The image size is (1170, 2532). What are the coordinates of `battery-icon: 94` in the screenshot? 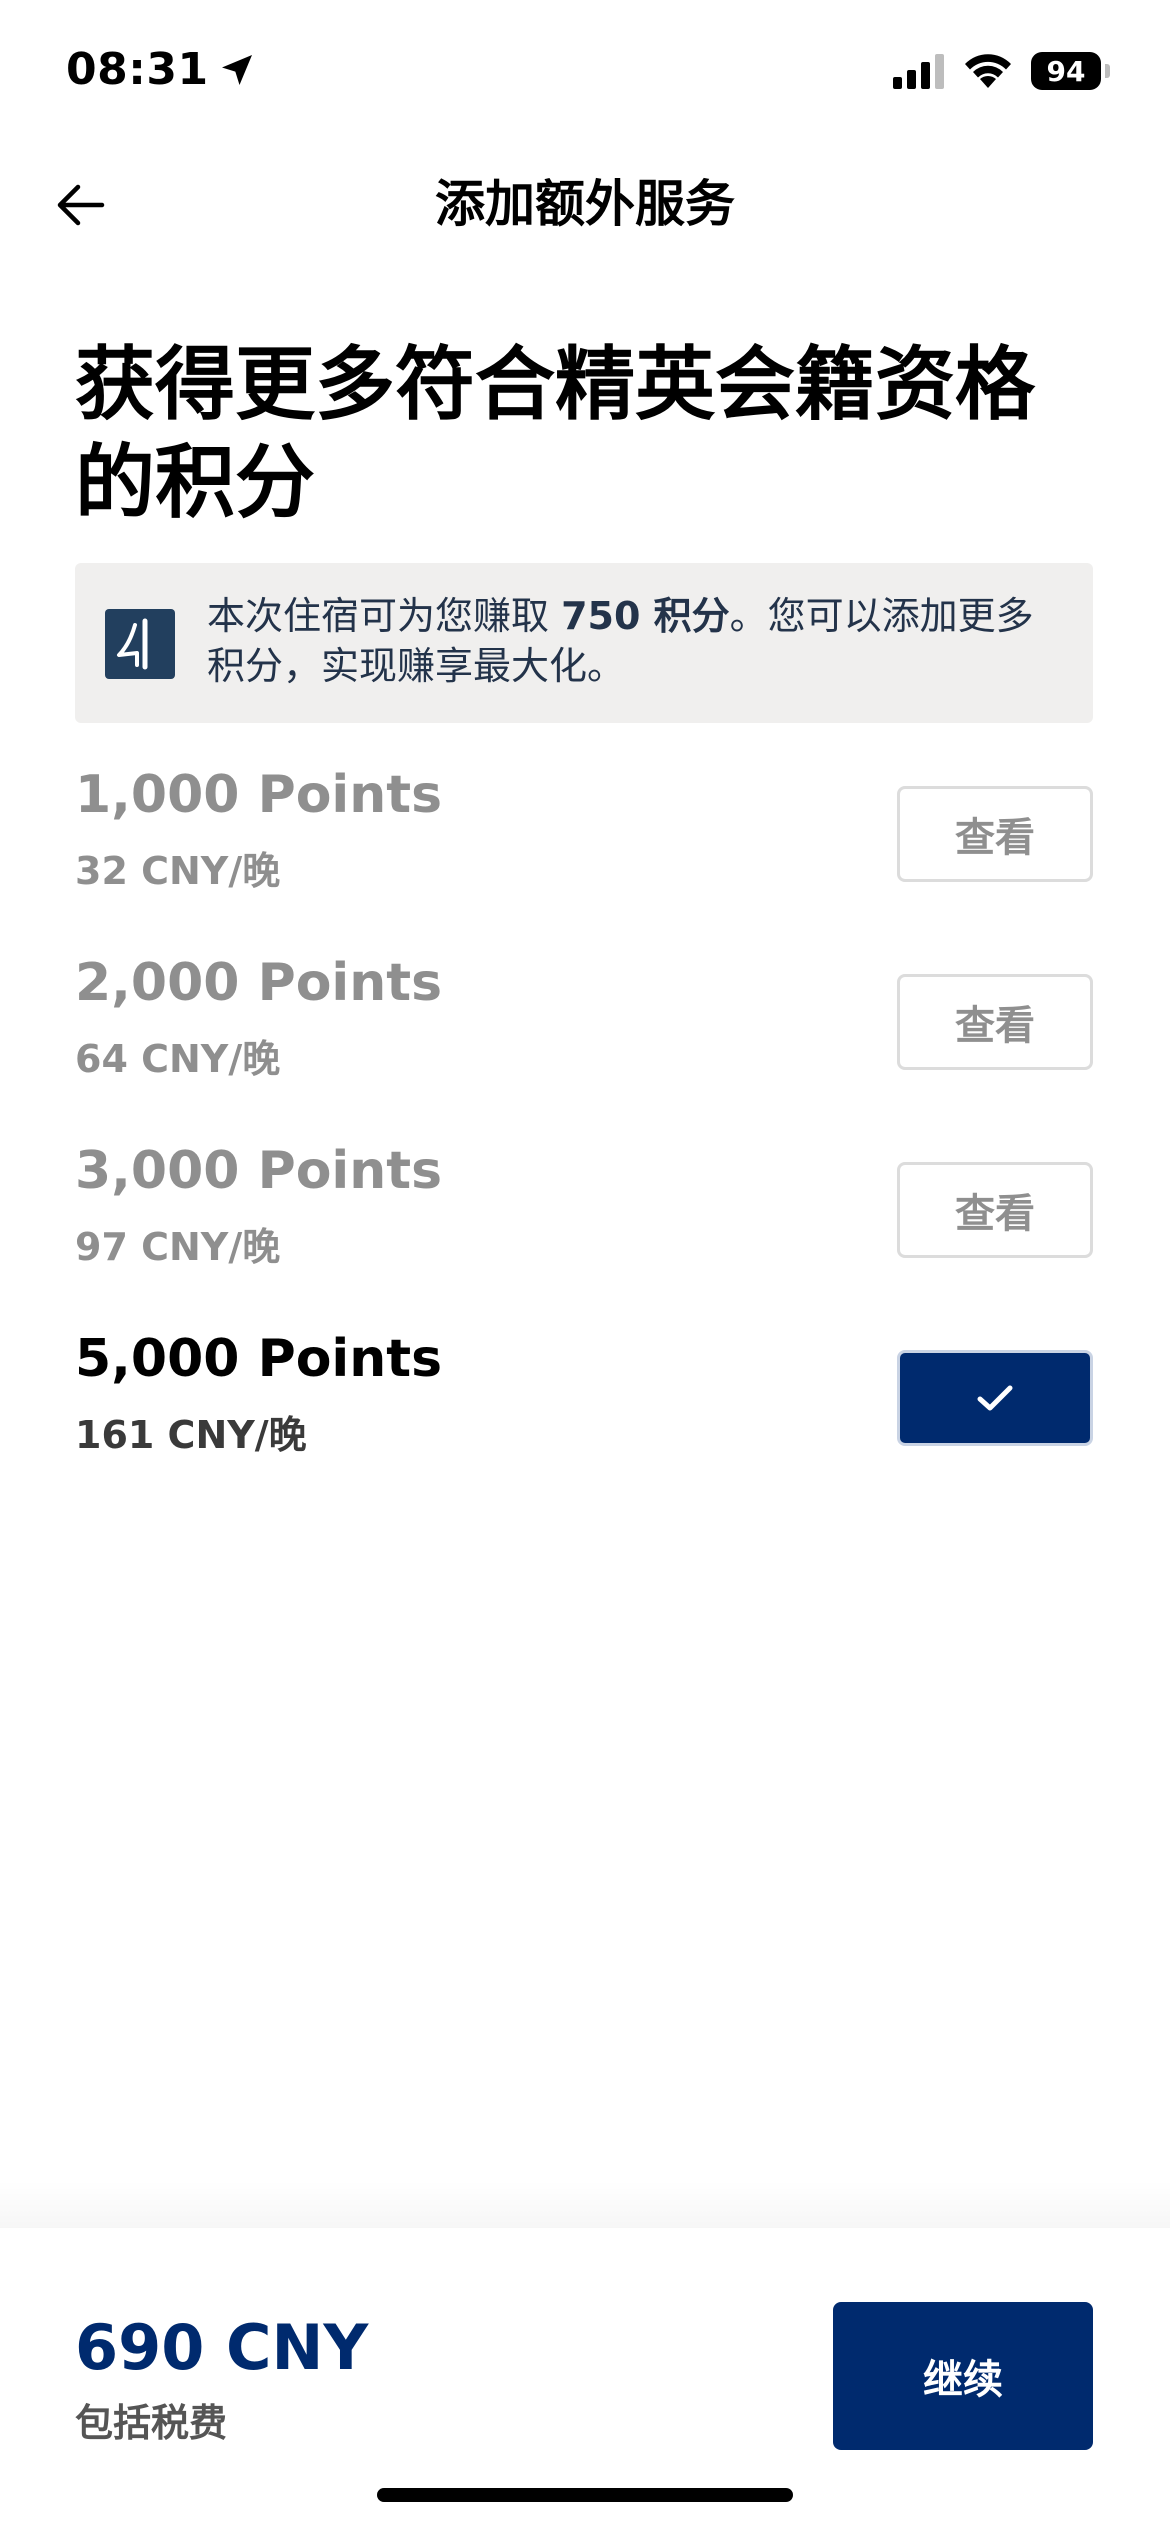 It's located at (1066, 71).